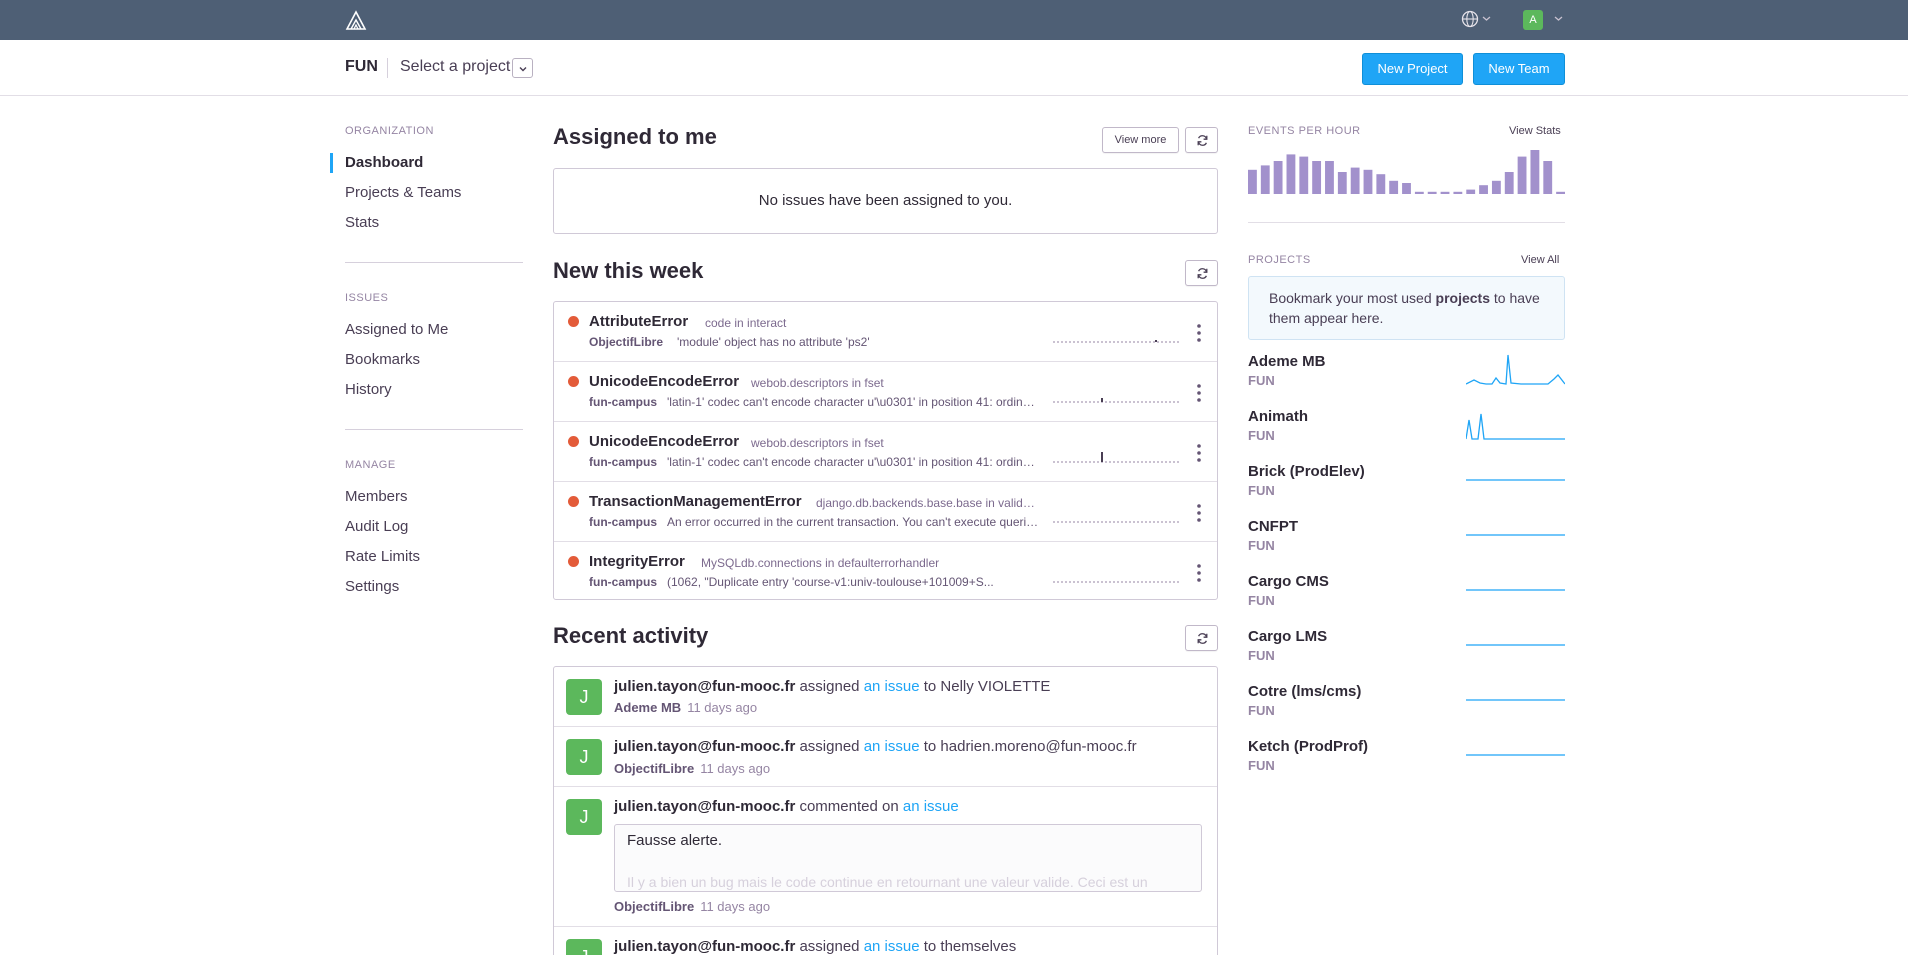  What do you see at coordinates (695, 501) in the screenshot?
I see `issue-title: TransactionManagementError` at bounding box center [695, 501].